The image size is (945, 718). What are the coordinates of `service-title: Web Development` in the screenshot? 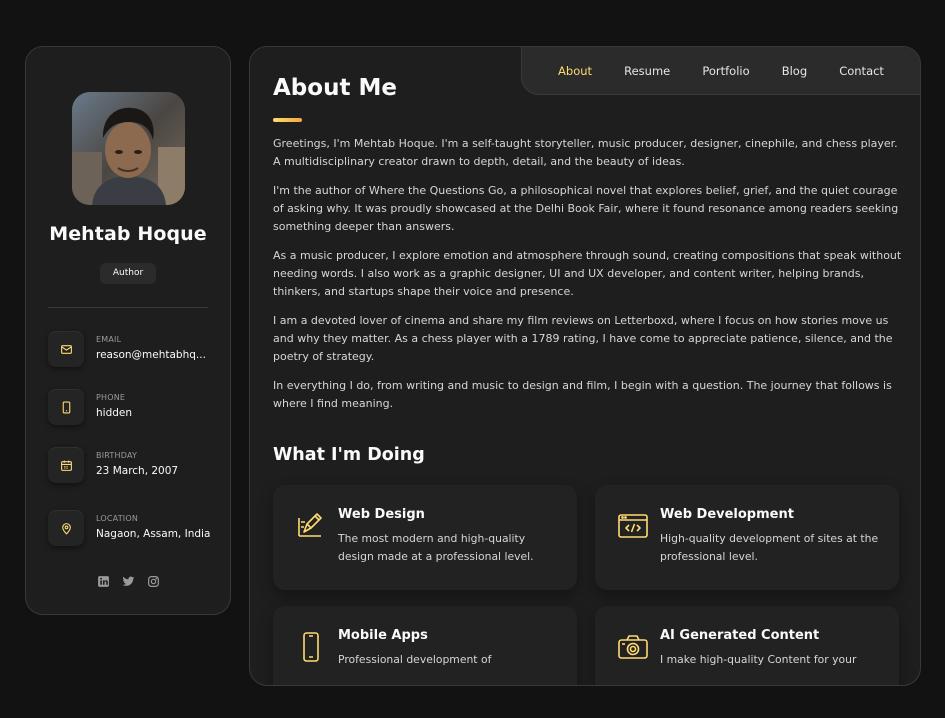 It's located at (727, 514).